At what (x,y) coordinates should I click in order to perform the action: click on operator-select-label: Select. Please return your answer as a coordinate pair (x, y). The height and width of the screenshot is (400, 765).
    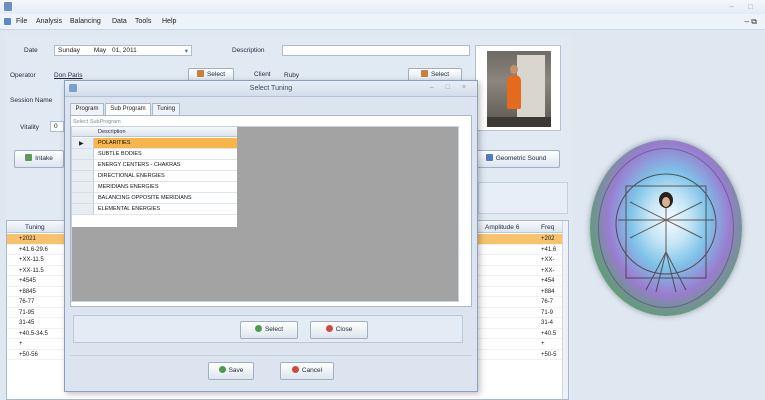
    Looking at the image, I should click on (216, 74).